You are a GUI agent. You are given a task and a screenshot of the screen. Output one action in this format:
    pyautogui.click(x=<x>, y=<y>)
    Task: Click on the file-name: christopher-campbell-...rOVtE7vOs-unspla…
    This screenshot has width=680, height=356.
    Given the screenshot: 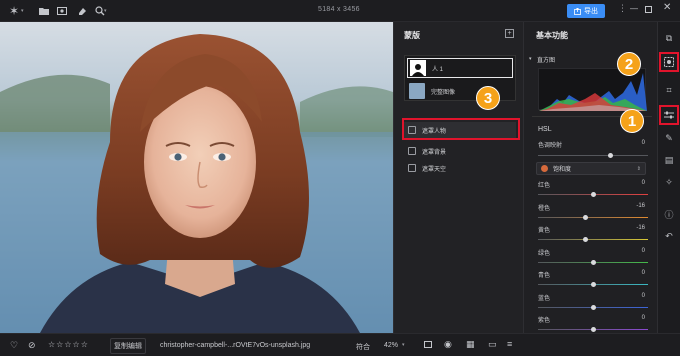 What is the action you would take?
    pyautogui.click(x=235, y=345)
    